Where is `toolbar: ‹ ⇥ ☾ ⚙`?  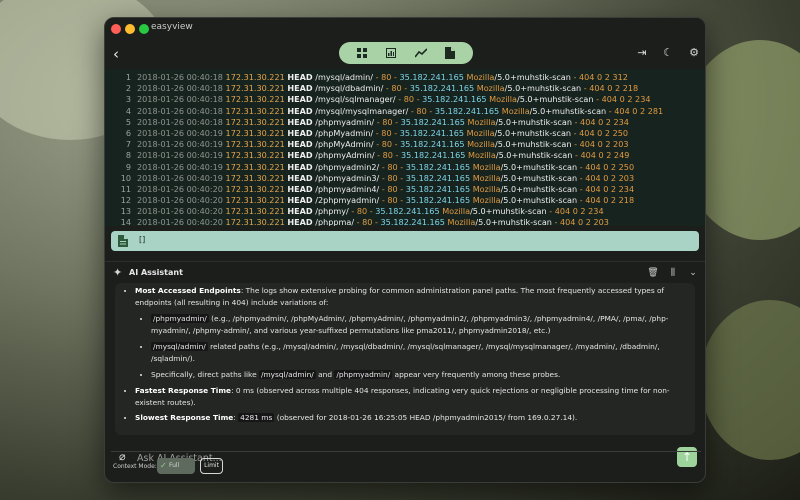
toolbar: ‹ ⇥ ☾ ⚙ is located at coordinates (405, 54).